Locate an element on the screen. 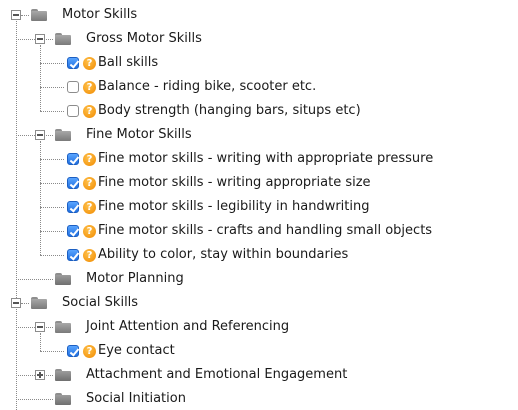 The width and height of the screenshot is (518, 410). item-label-balance-riding-bike-scooter-etc: Balance - riding bike, scooter etc. is located at coordinates (207, 87).